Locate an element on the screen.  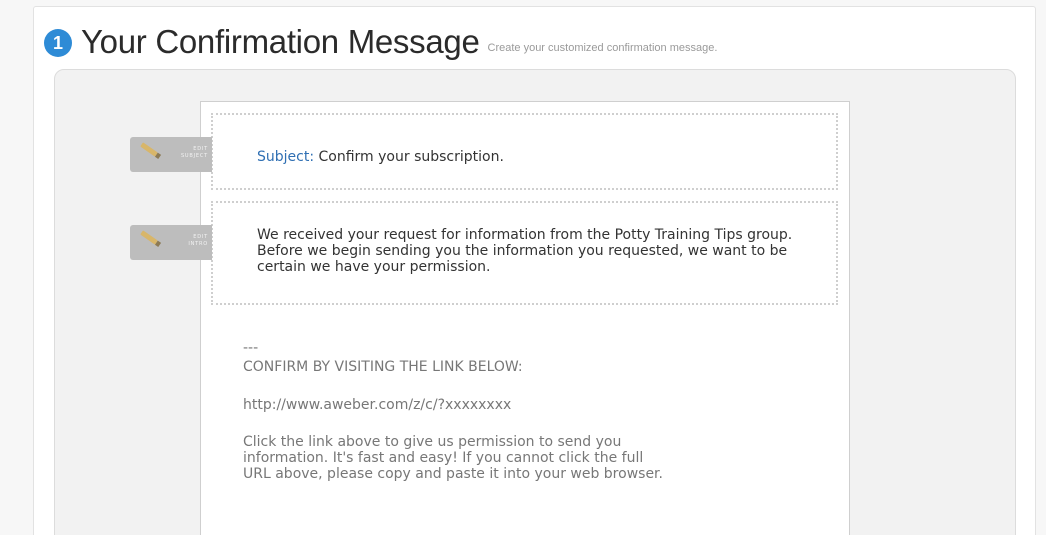
step-number-icon: 1 is located at coordinates (58, 43).